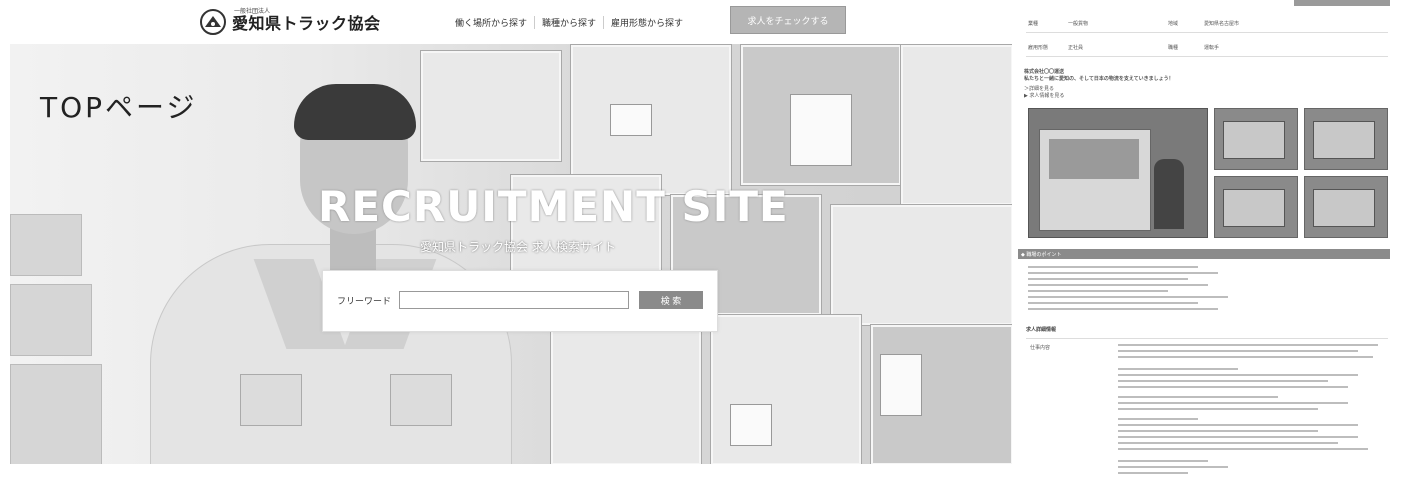 This screenshot has height=496, width=1401. What do you see at coordinates (492, 22) in the screenshot?
I see `nav-item-workplace: 働く場所から探す` at bounding box center [492, 22].